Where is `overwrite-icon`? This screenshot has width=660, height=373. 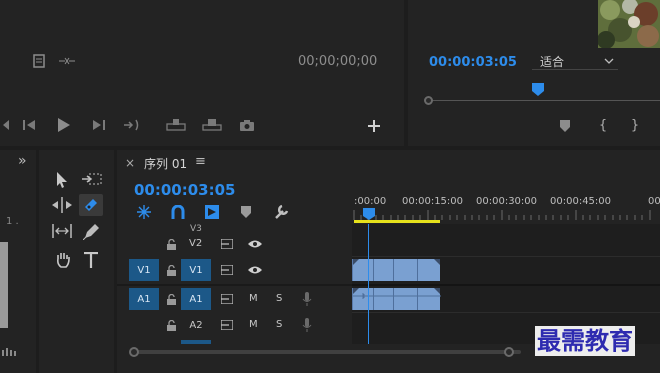 overwrite-icon is located at coordinates (212, 125).